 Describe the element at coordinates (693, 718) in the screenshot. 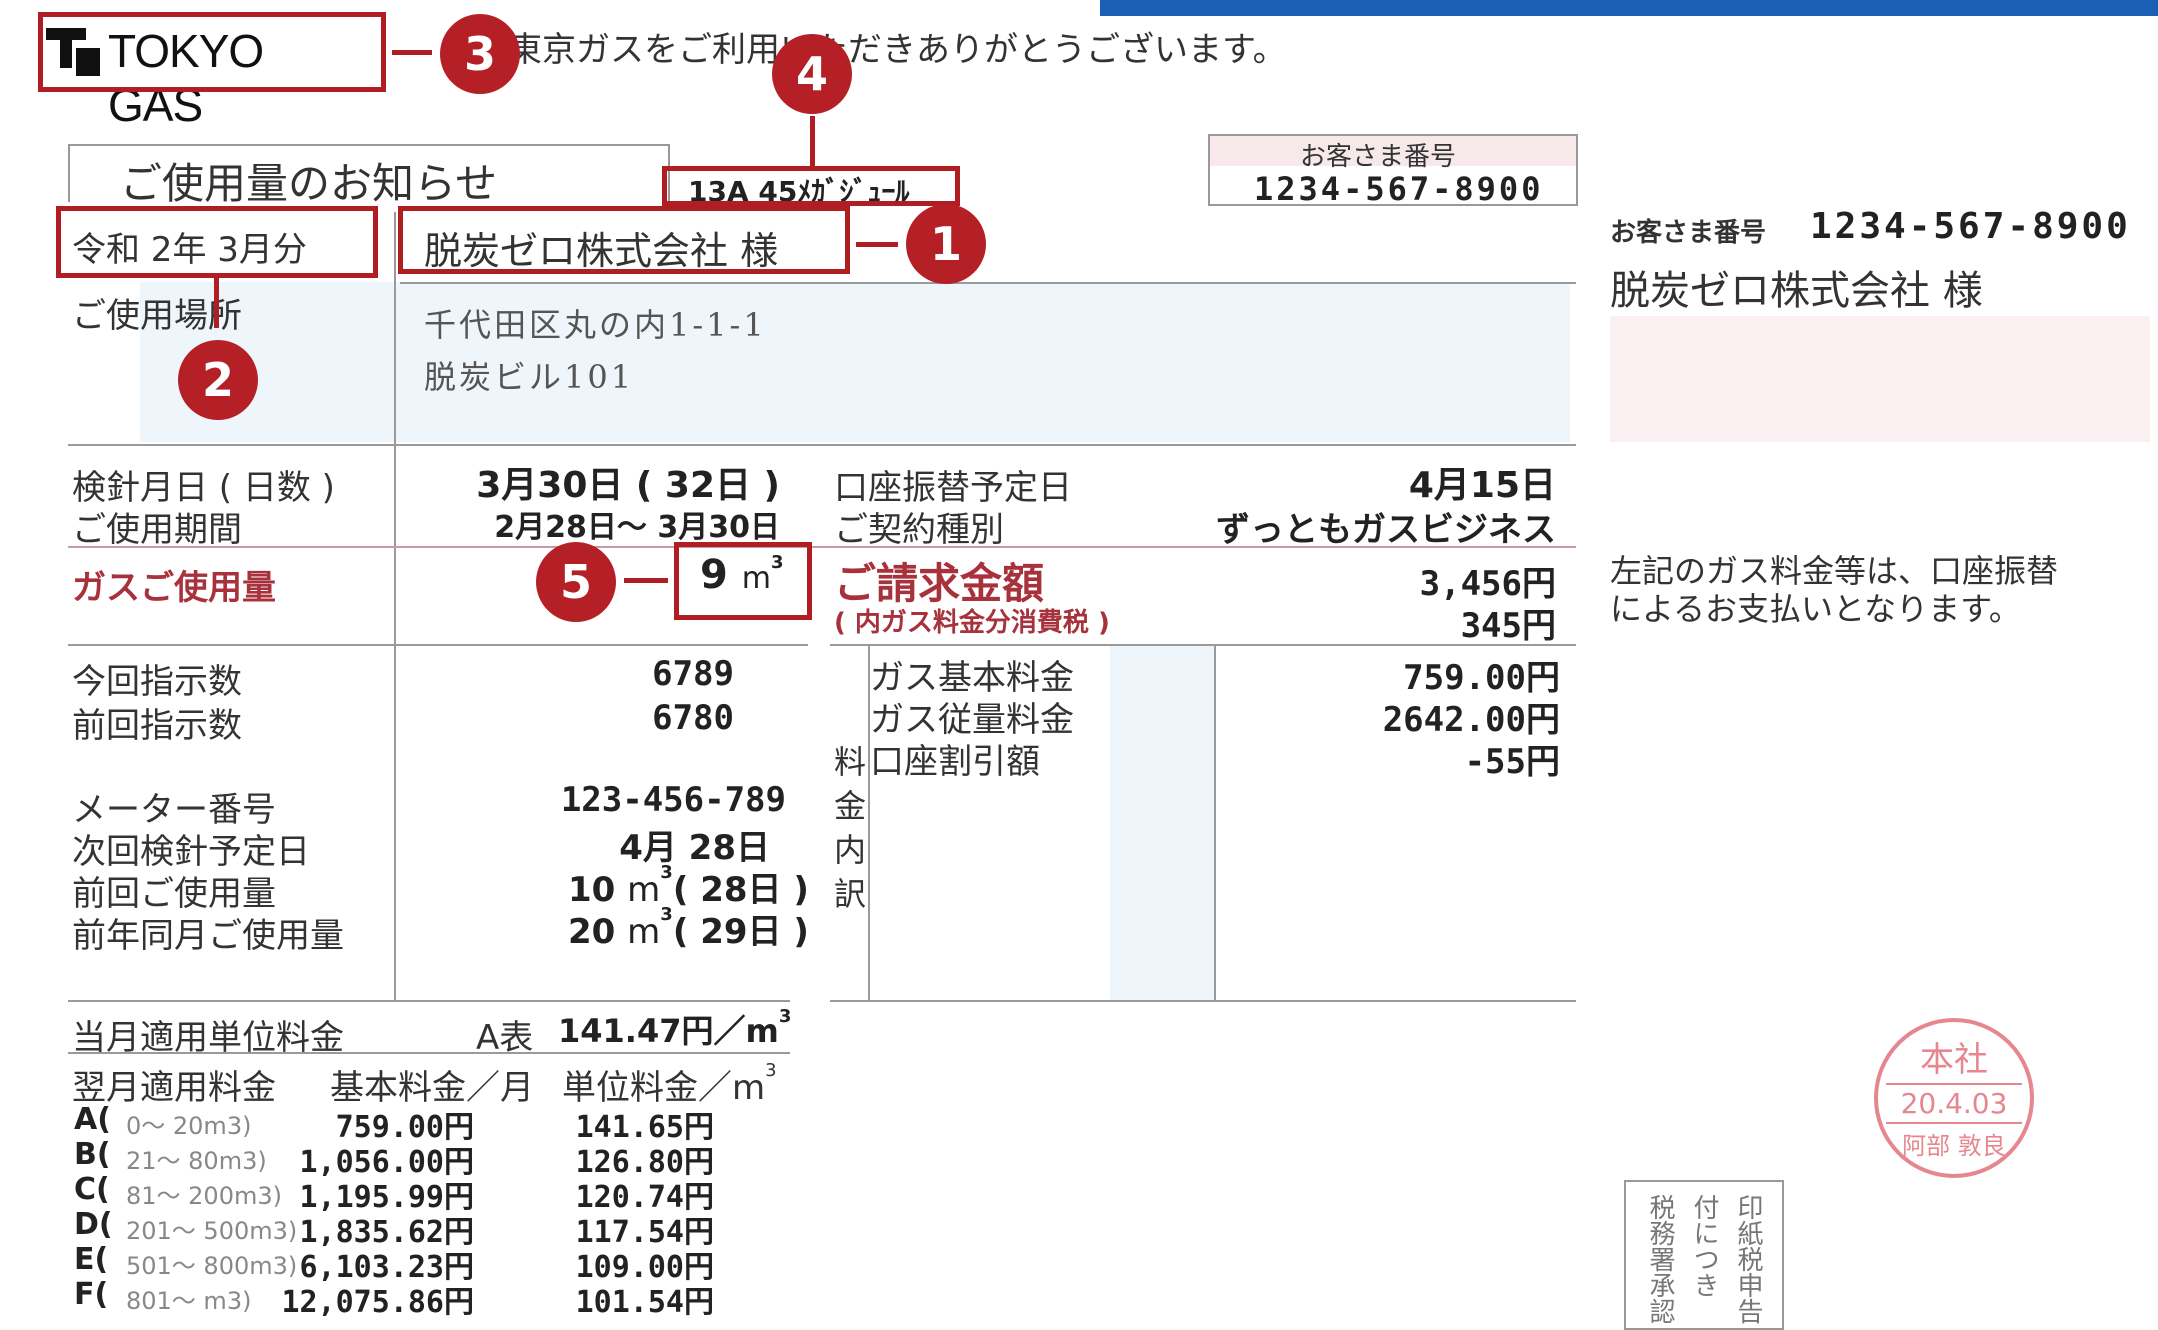

I see `previous-reading-value: 6780` at that location.